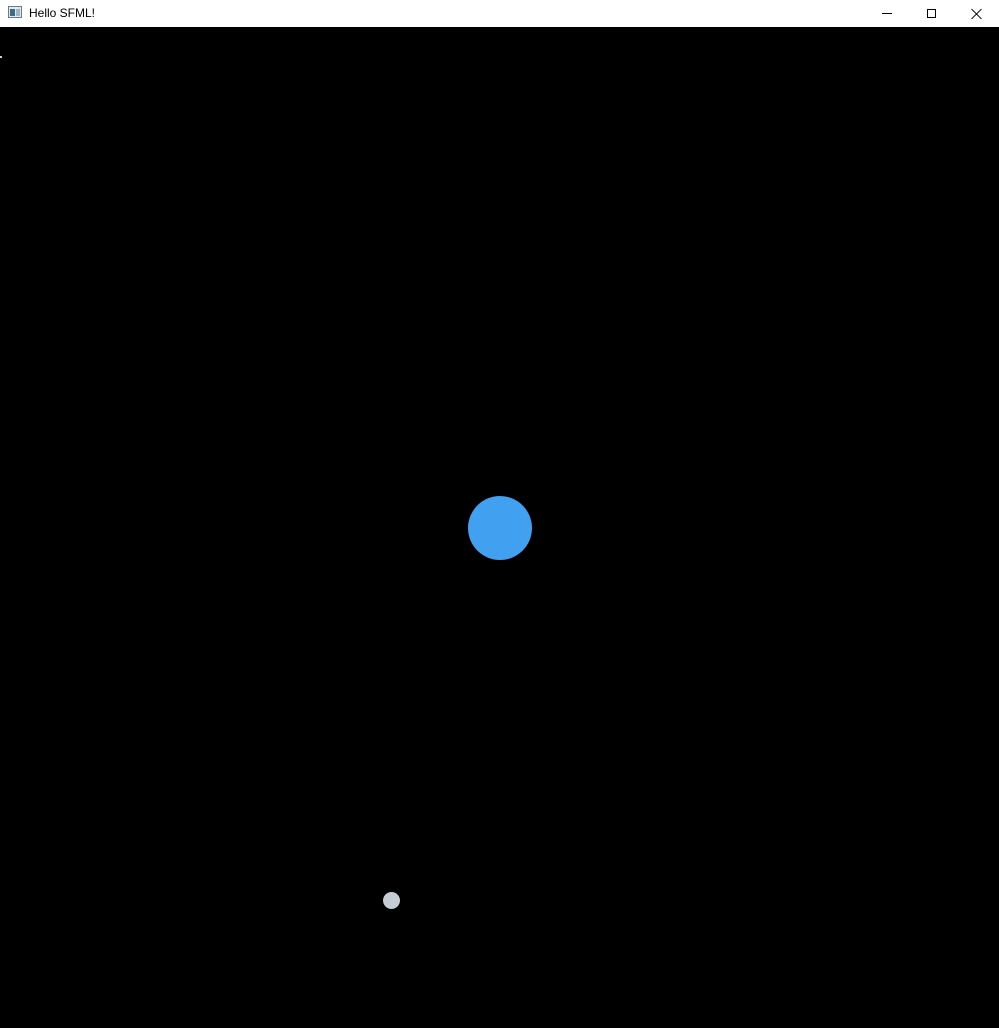 This screenshot has height=1028, width=999. I want to click on close-button, so click(976, 13).